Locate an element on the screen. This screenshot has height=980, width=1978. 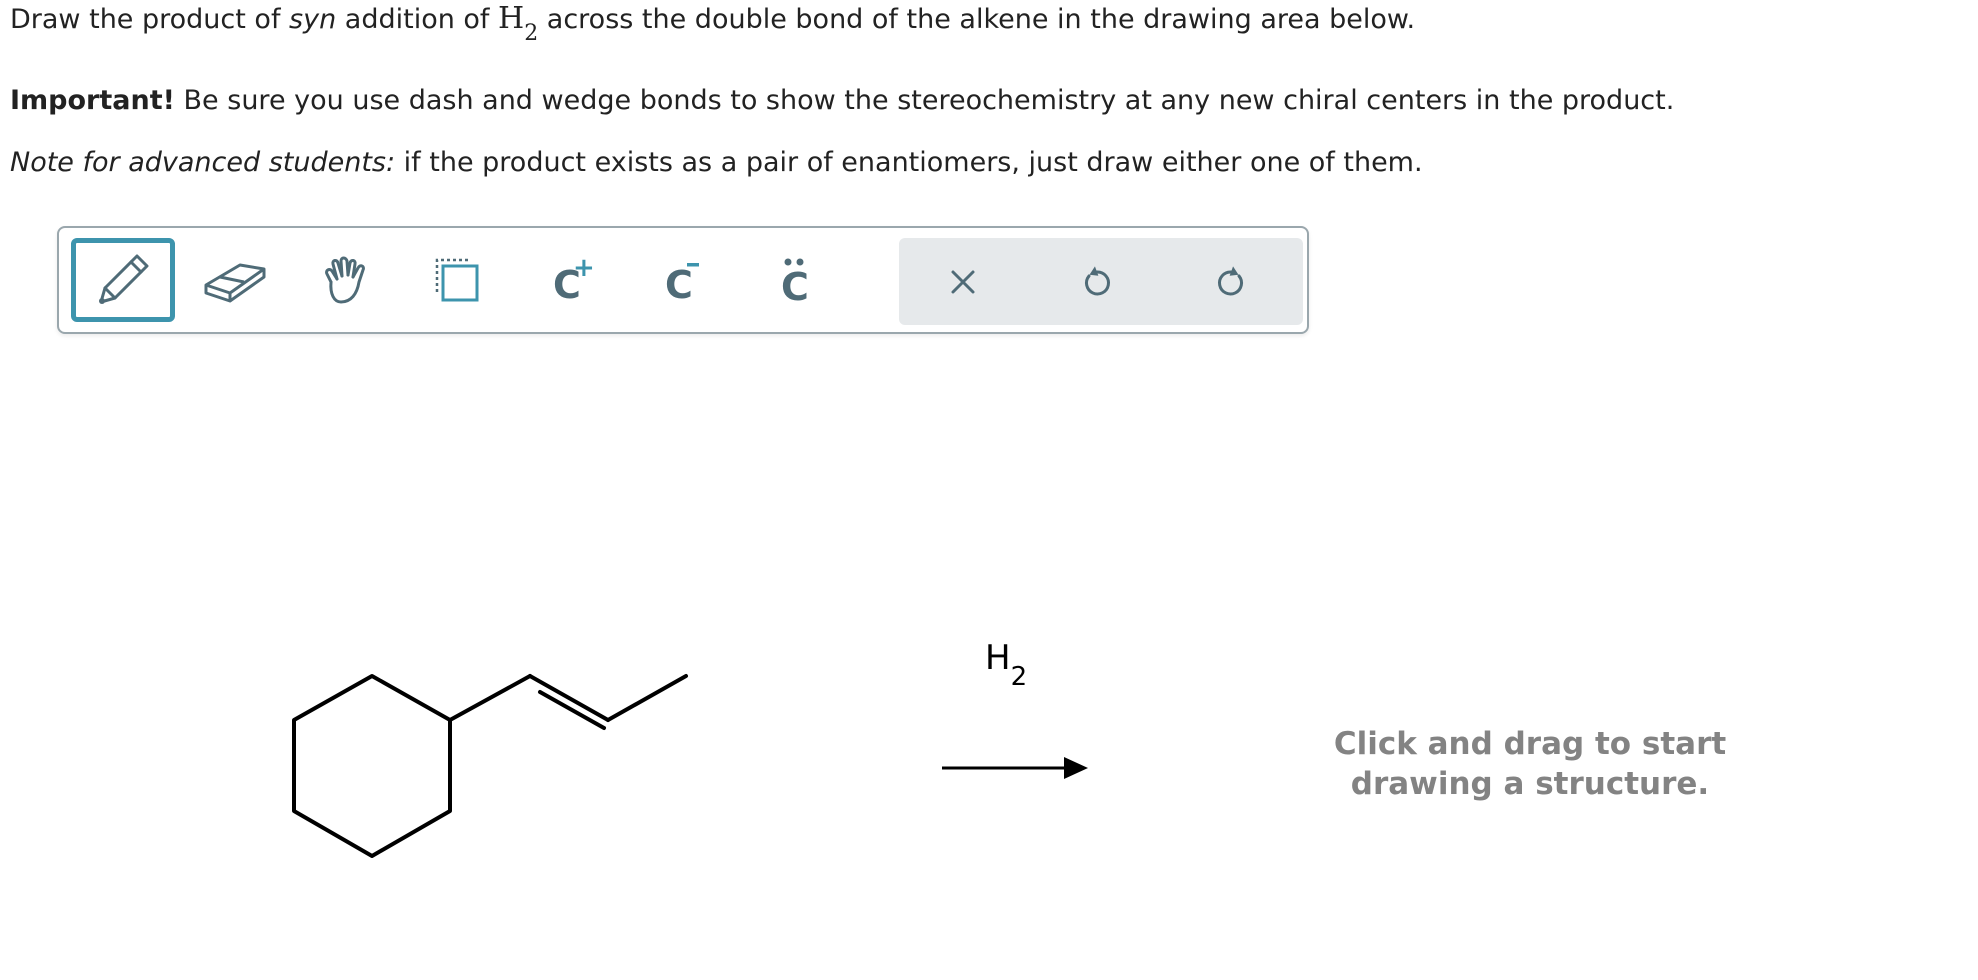
double-bond is located at coordinates (569, 698).